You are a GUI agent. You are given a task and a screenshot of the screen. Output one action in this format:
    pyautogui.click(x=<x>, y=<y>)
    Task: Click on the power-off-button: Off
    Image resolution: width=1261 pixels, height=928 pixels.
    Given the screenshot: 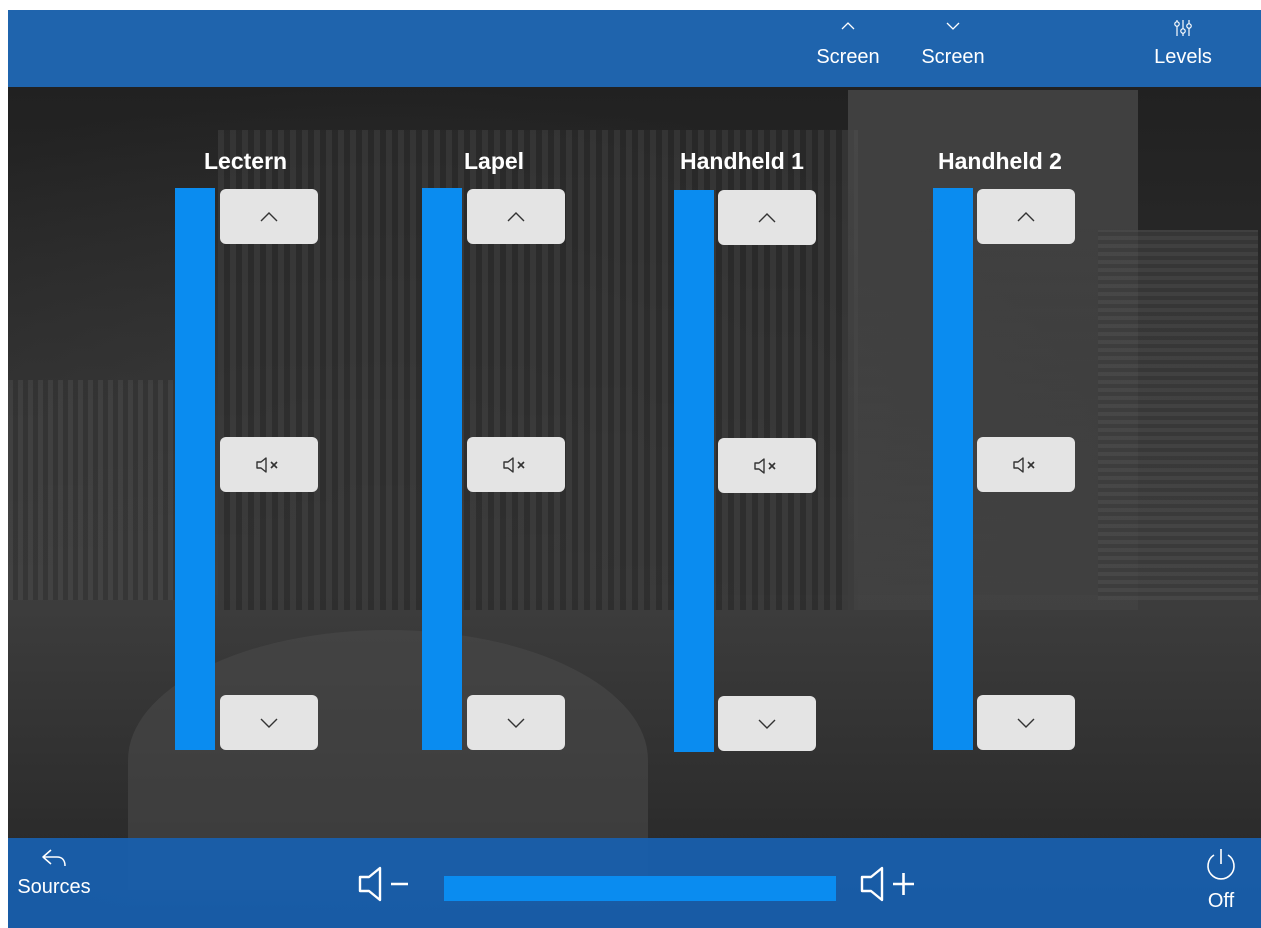 What is the action you would take?
    pyautogui.click(x=1221, y=879)
    